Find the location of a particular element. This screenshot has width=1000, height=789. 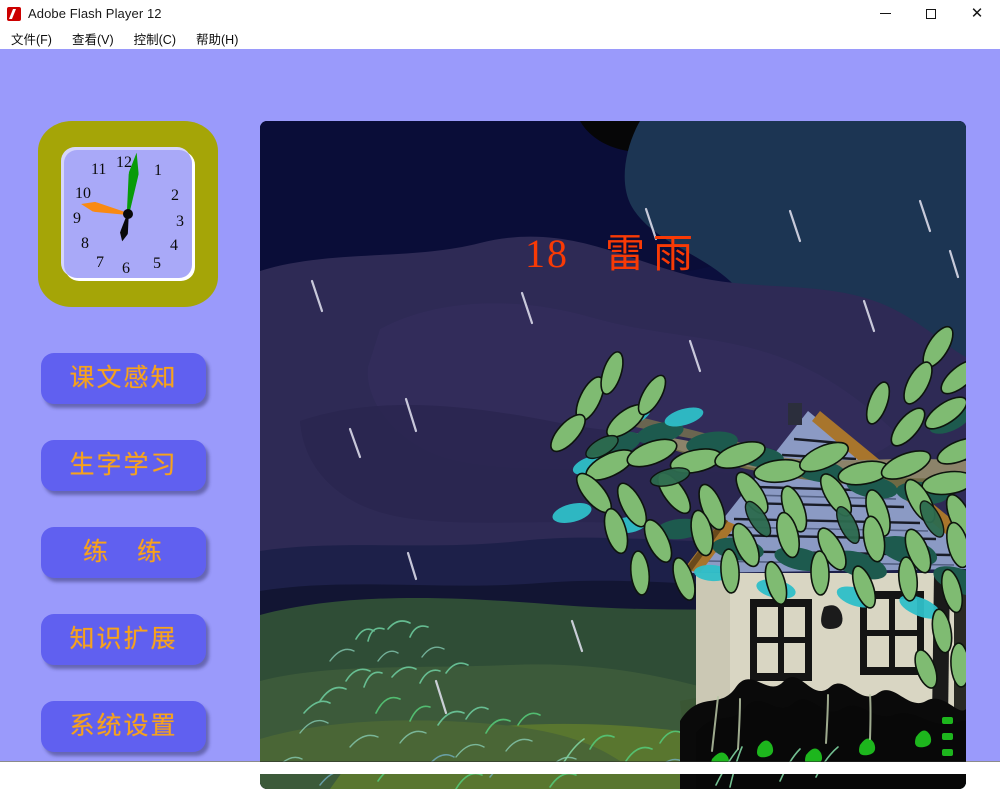

menu-view: 查看(V) is located at coordinates (93, 38).